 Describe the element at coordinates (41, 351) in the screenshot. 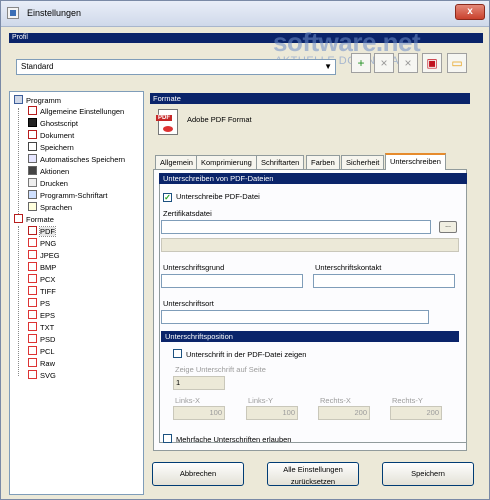

I see `tree-item-pcl: PCL` at that location.